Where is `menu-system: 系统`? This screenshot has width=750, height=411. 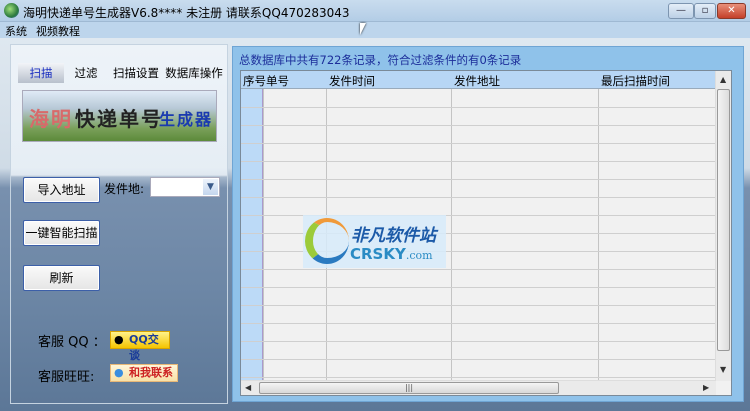
menu-system: 系统 is located at coordinates (16, 31).